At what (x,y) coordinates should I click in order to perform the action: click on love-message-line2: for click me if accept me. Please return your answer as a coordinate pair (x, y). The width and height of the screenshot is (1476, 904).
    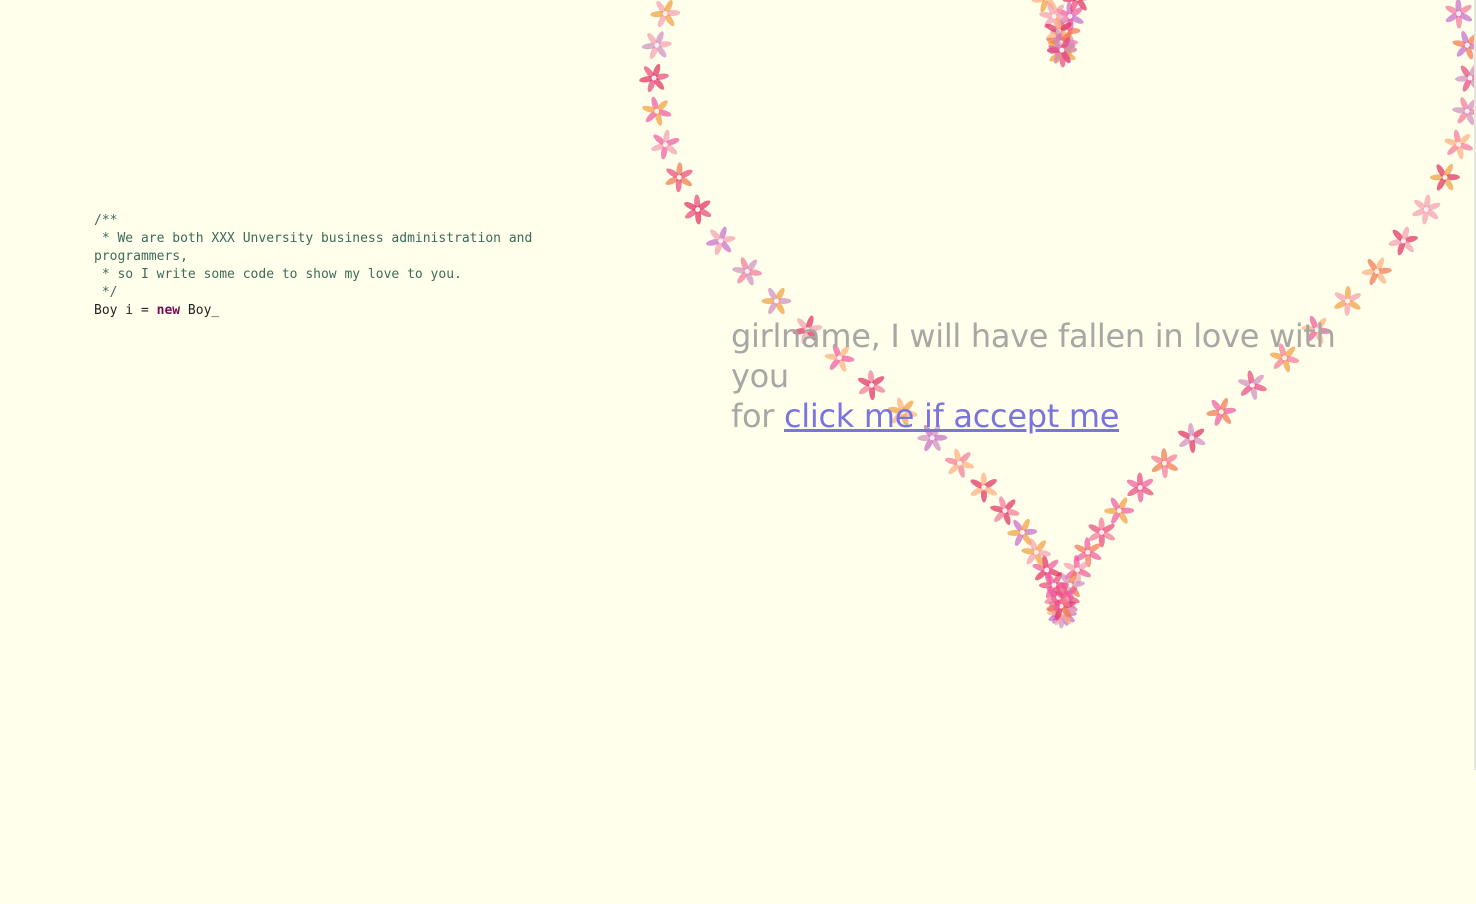
    Looking at the image, I should click on (1051, 416).